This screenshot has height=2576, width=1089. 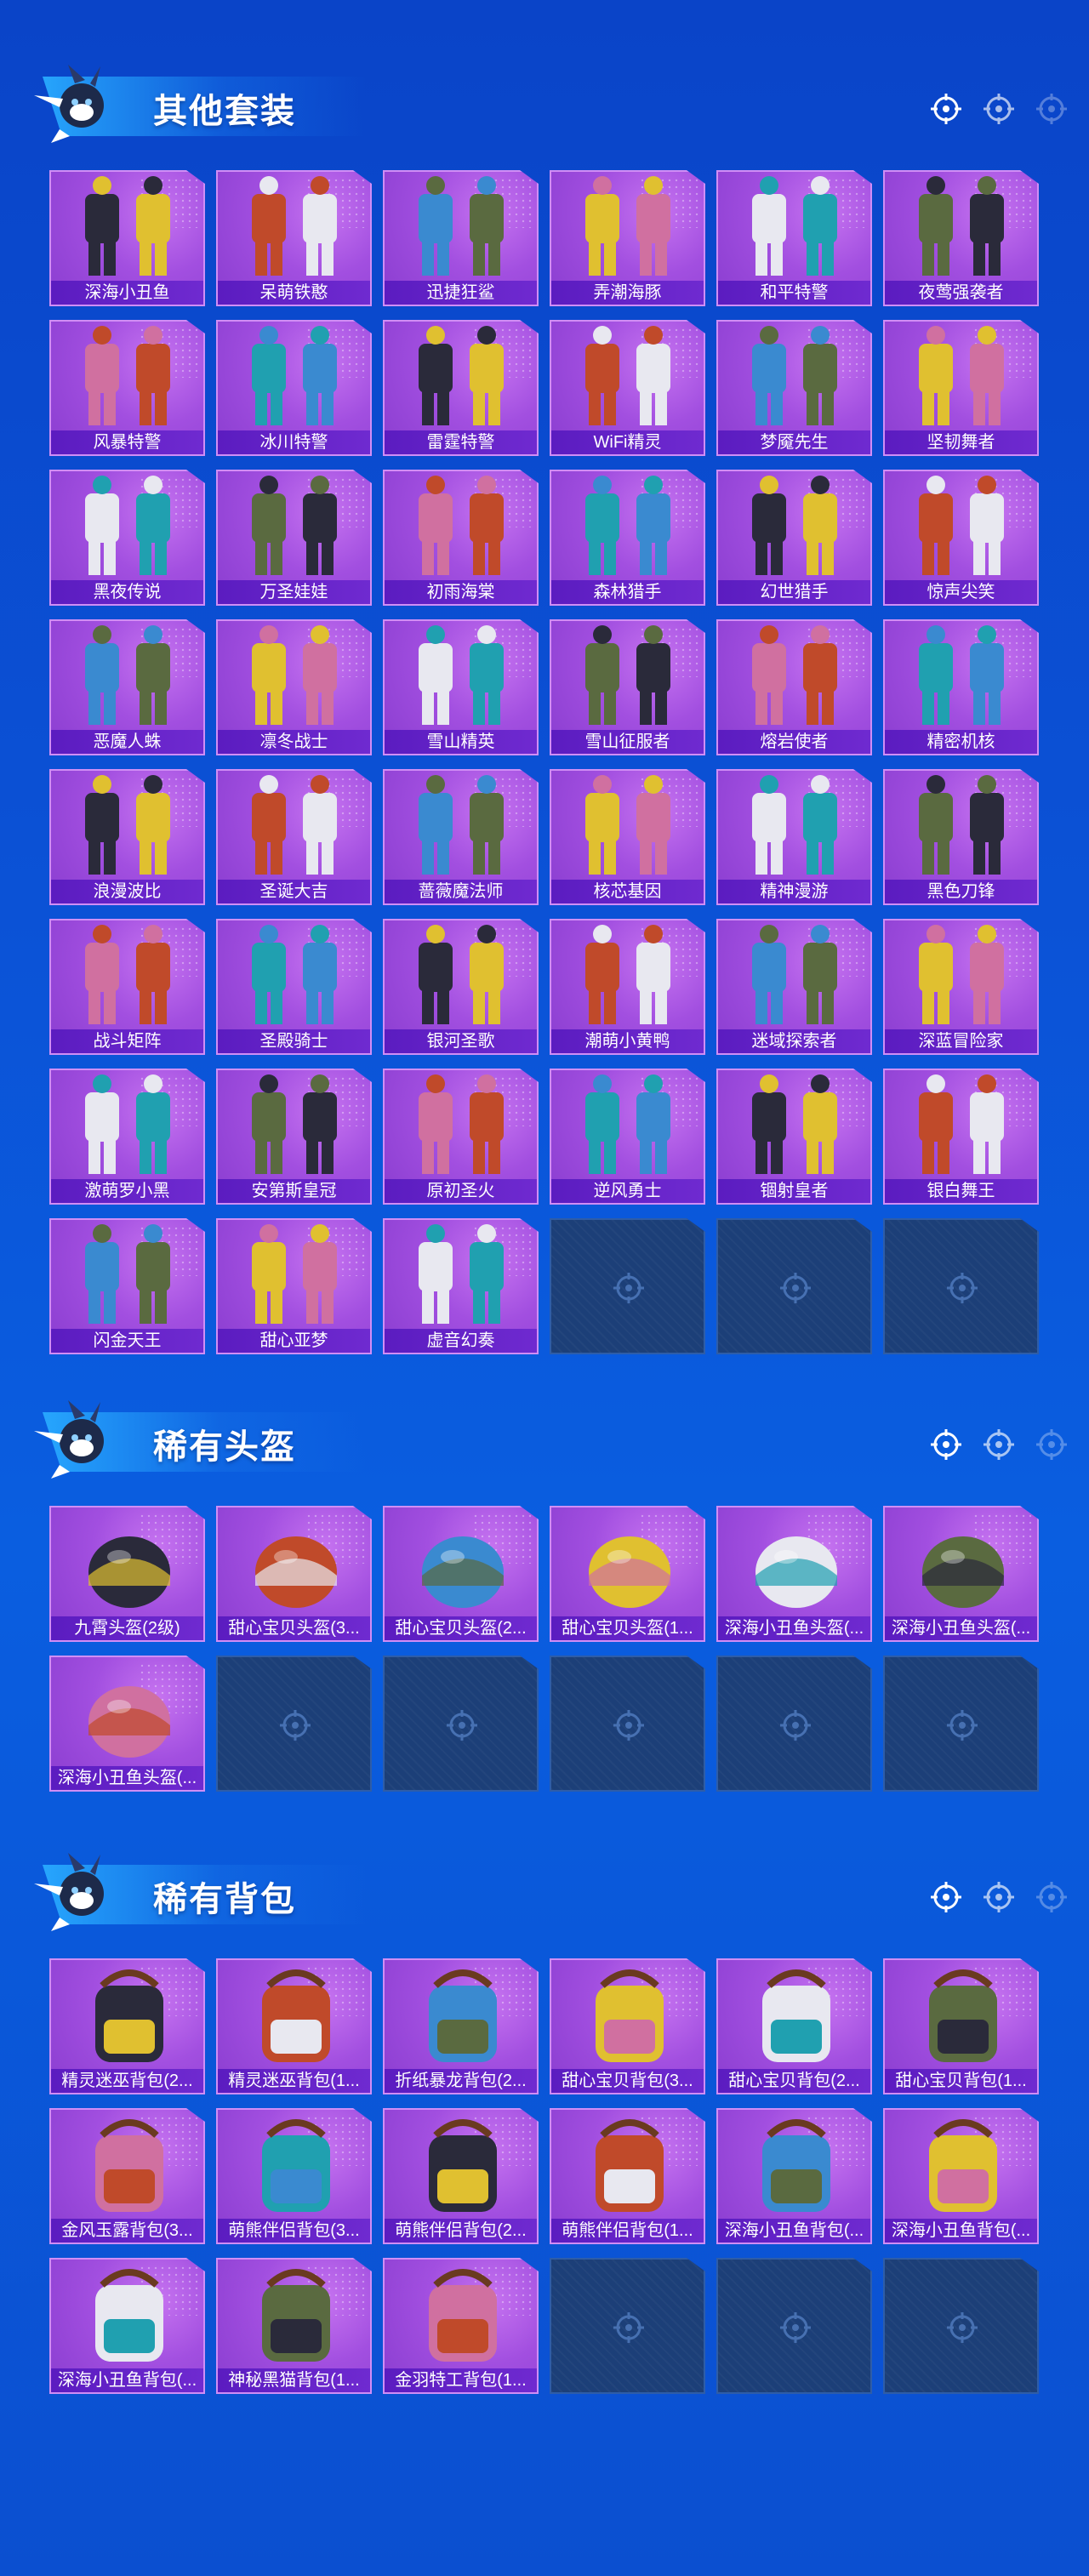 I want to click on item-card: 潮萌小黄鸭, so click(x=627, y=987).